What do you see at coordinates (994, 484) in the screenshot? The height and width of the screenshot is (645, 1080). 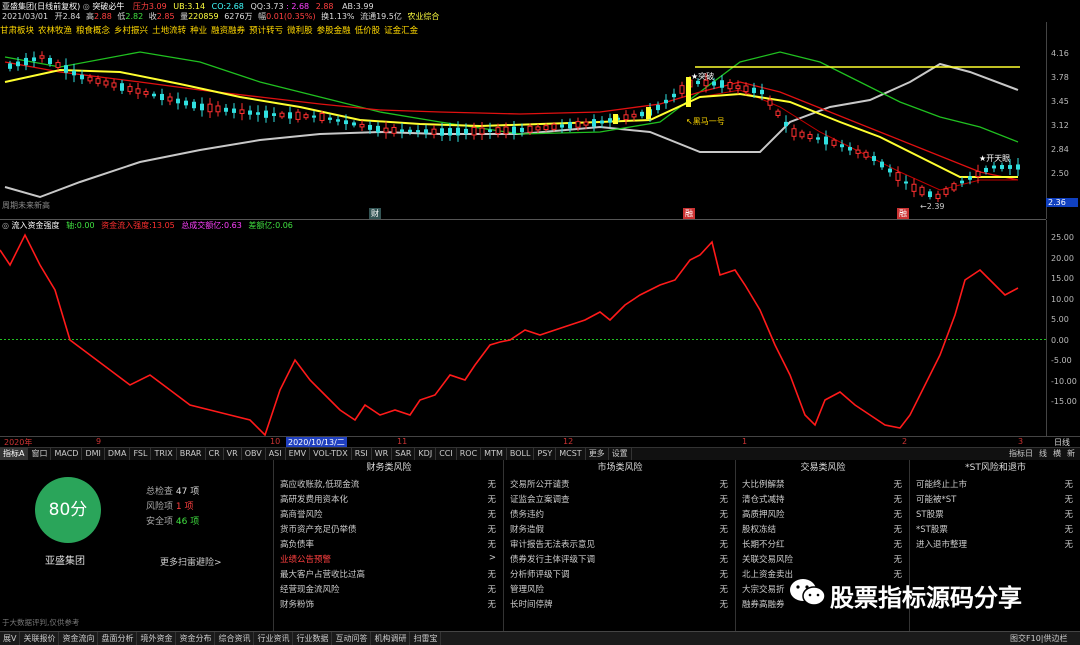 I see `risk-item: 可能终止上市 无` at bounding box center [994, 484].